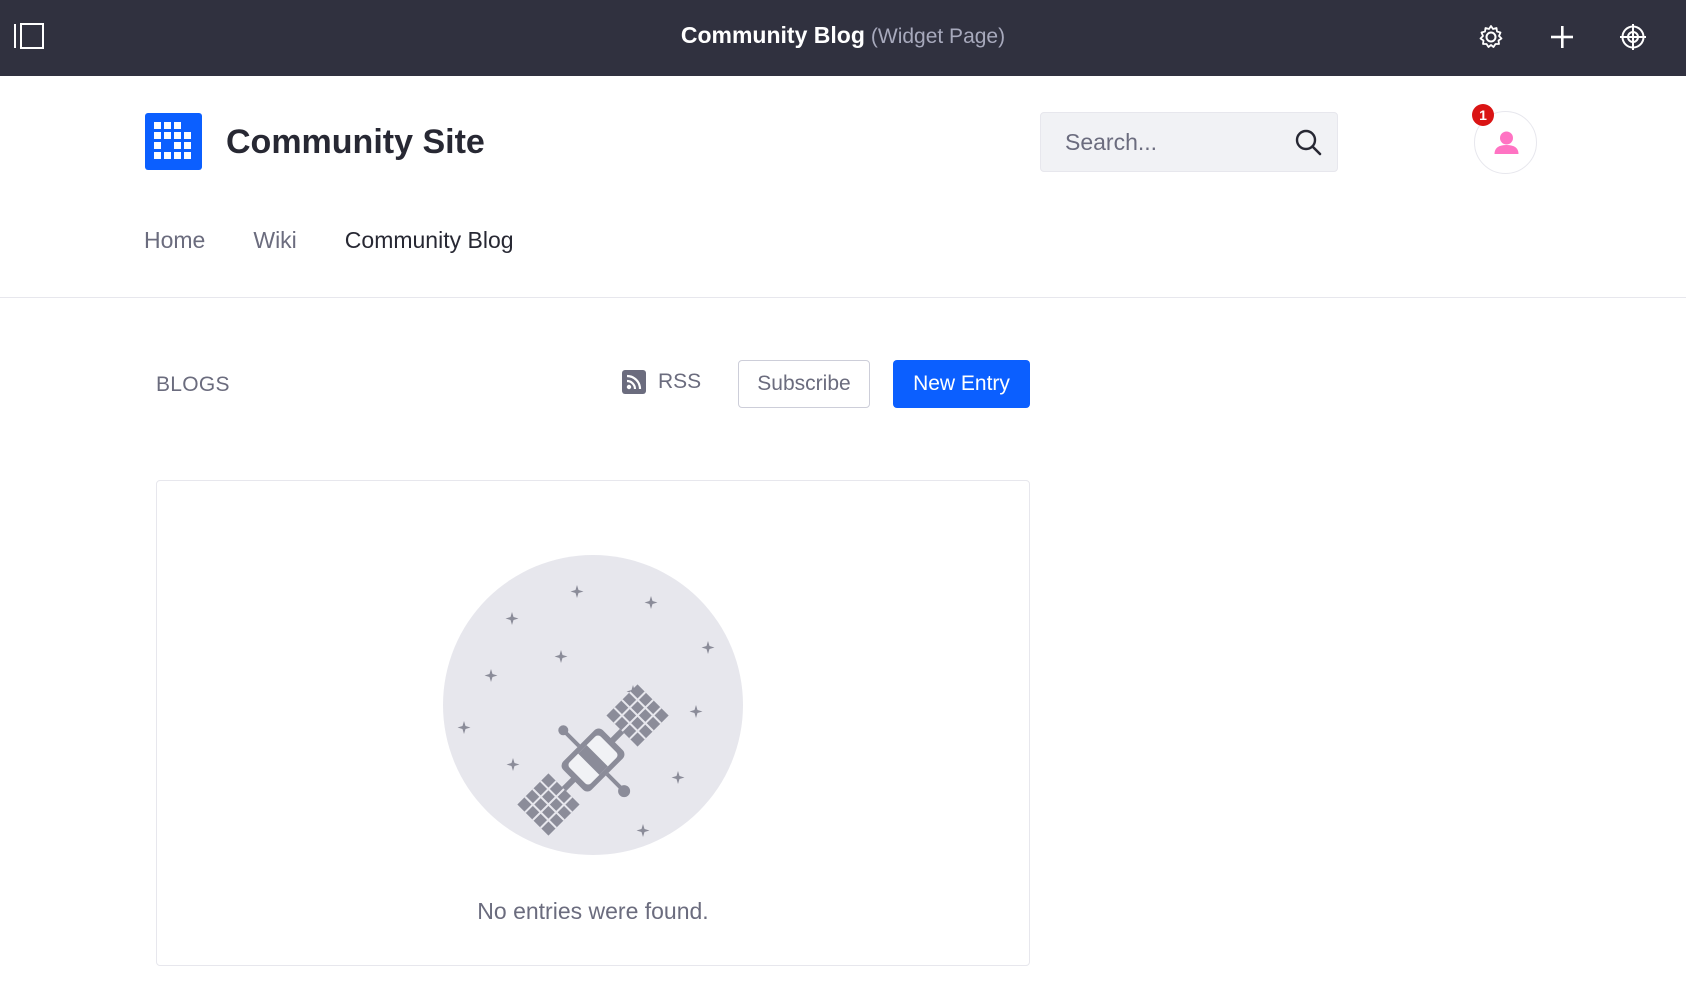 This screenshot has width=1686, height=983. I want to click on page-title: Community Blog (Widget Page), so click(843, 35).